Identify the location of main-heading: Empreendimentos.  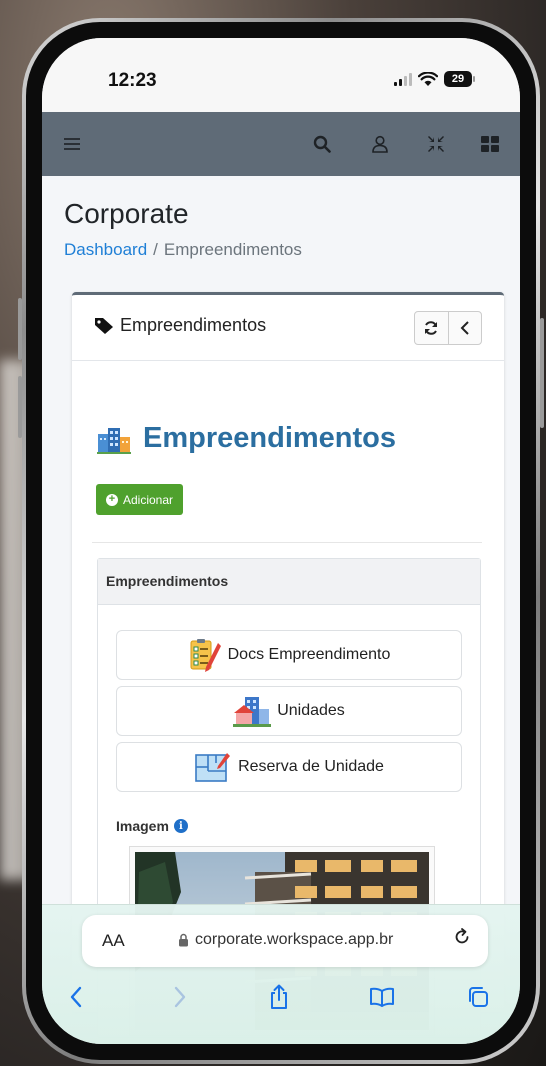
(246, 438).